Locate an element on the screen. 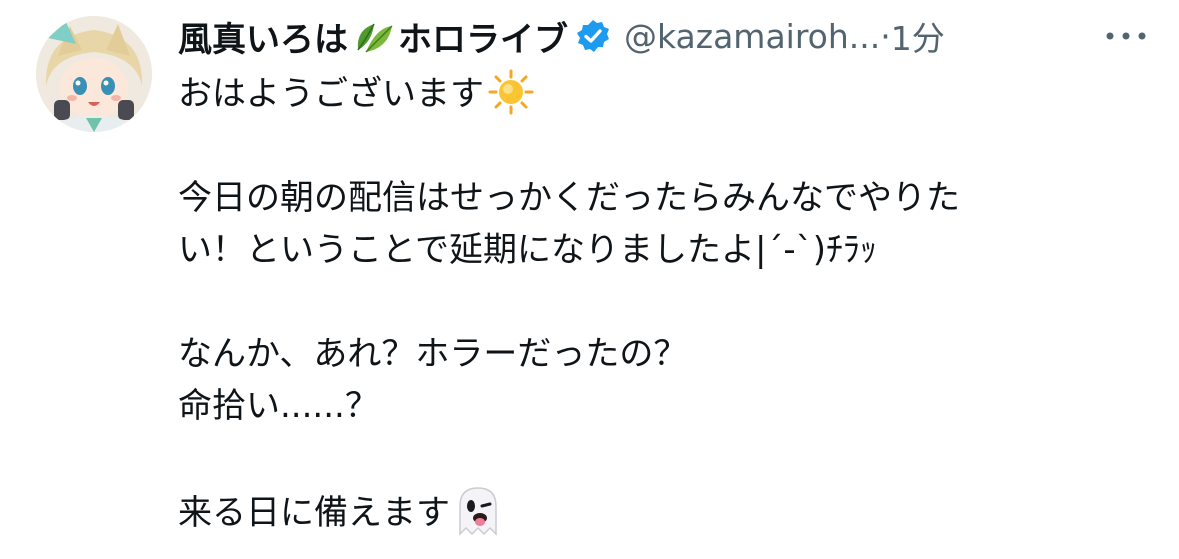 This screenshot has height=559, width=1179. tweet-line-text: 来る日に備えます is located at coordinates (314, 513).